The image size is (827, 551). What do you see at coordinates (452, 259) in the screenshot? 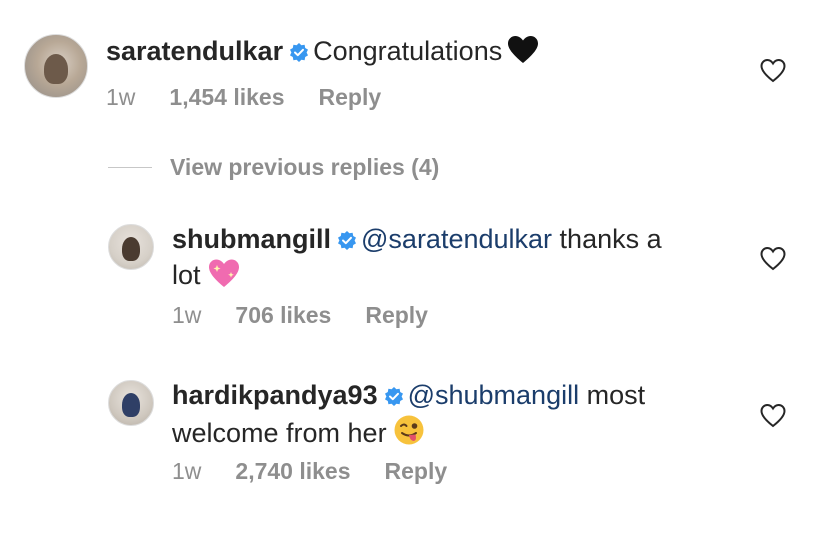
I see `comment-body: shubmangill @saratendulkar thanks a lot` at bounding box center [452, 259].